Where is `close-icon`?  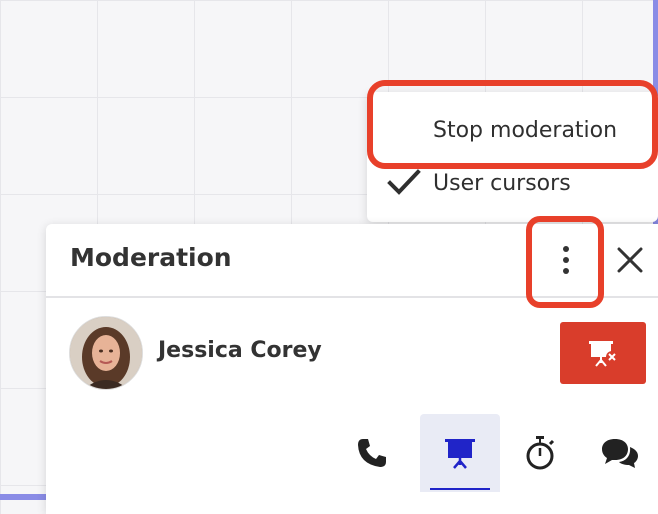
close-icon is located at coordinates (630, 260).